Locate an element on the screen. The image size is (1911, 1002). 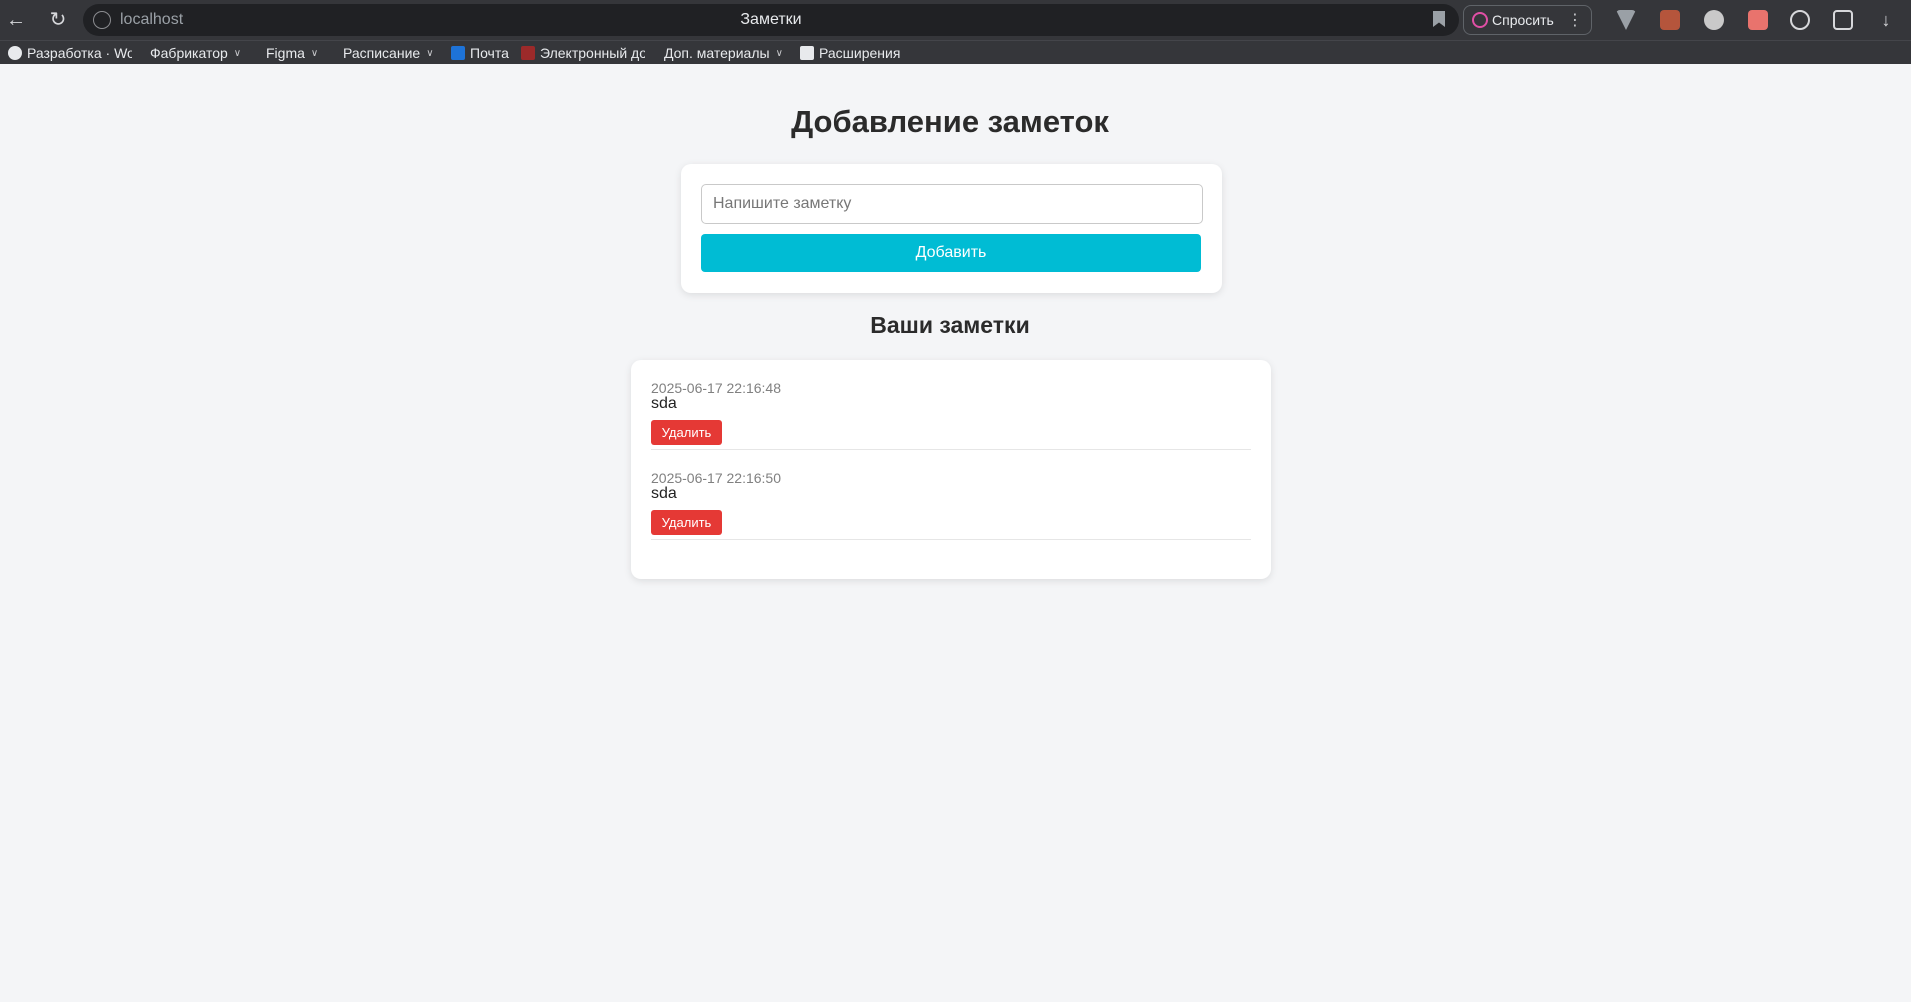
bookmark-label: Figma is located at coordinates (285, 53).